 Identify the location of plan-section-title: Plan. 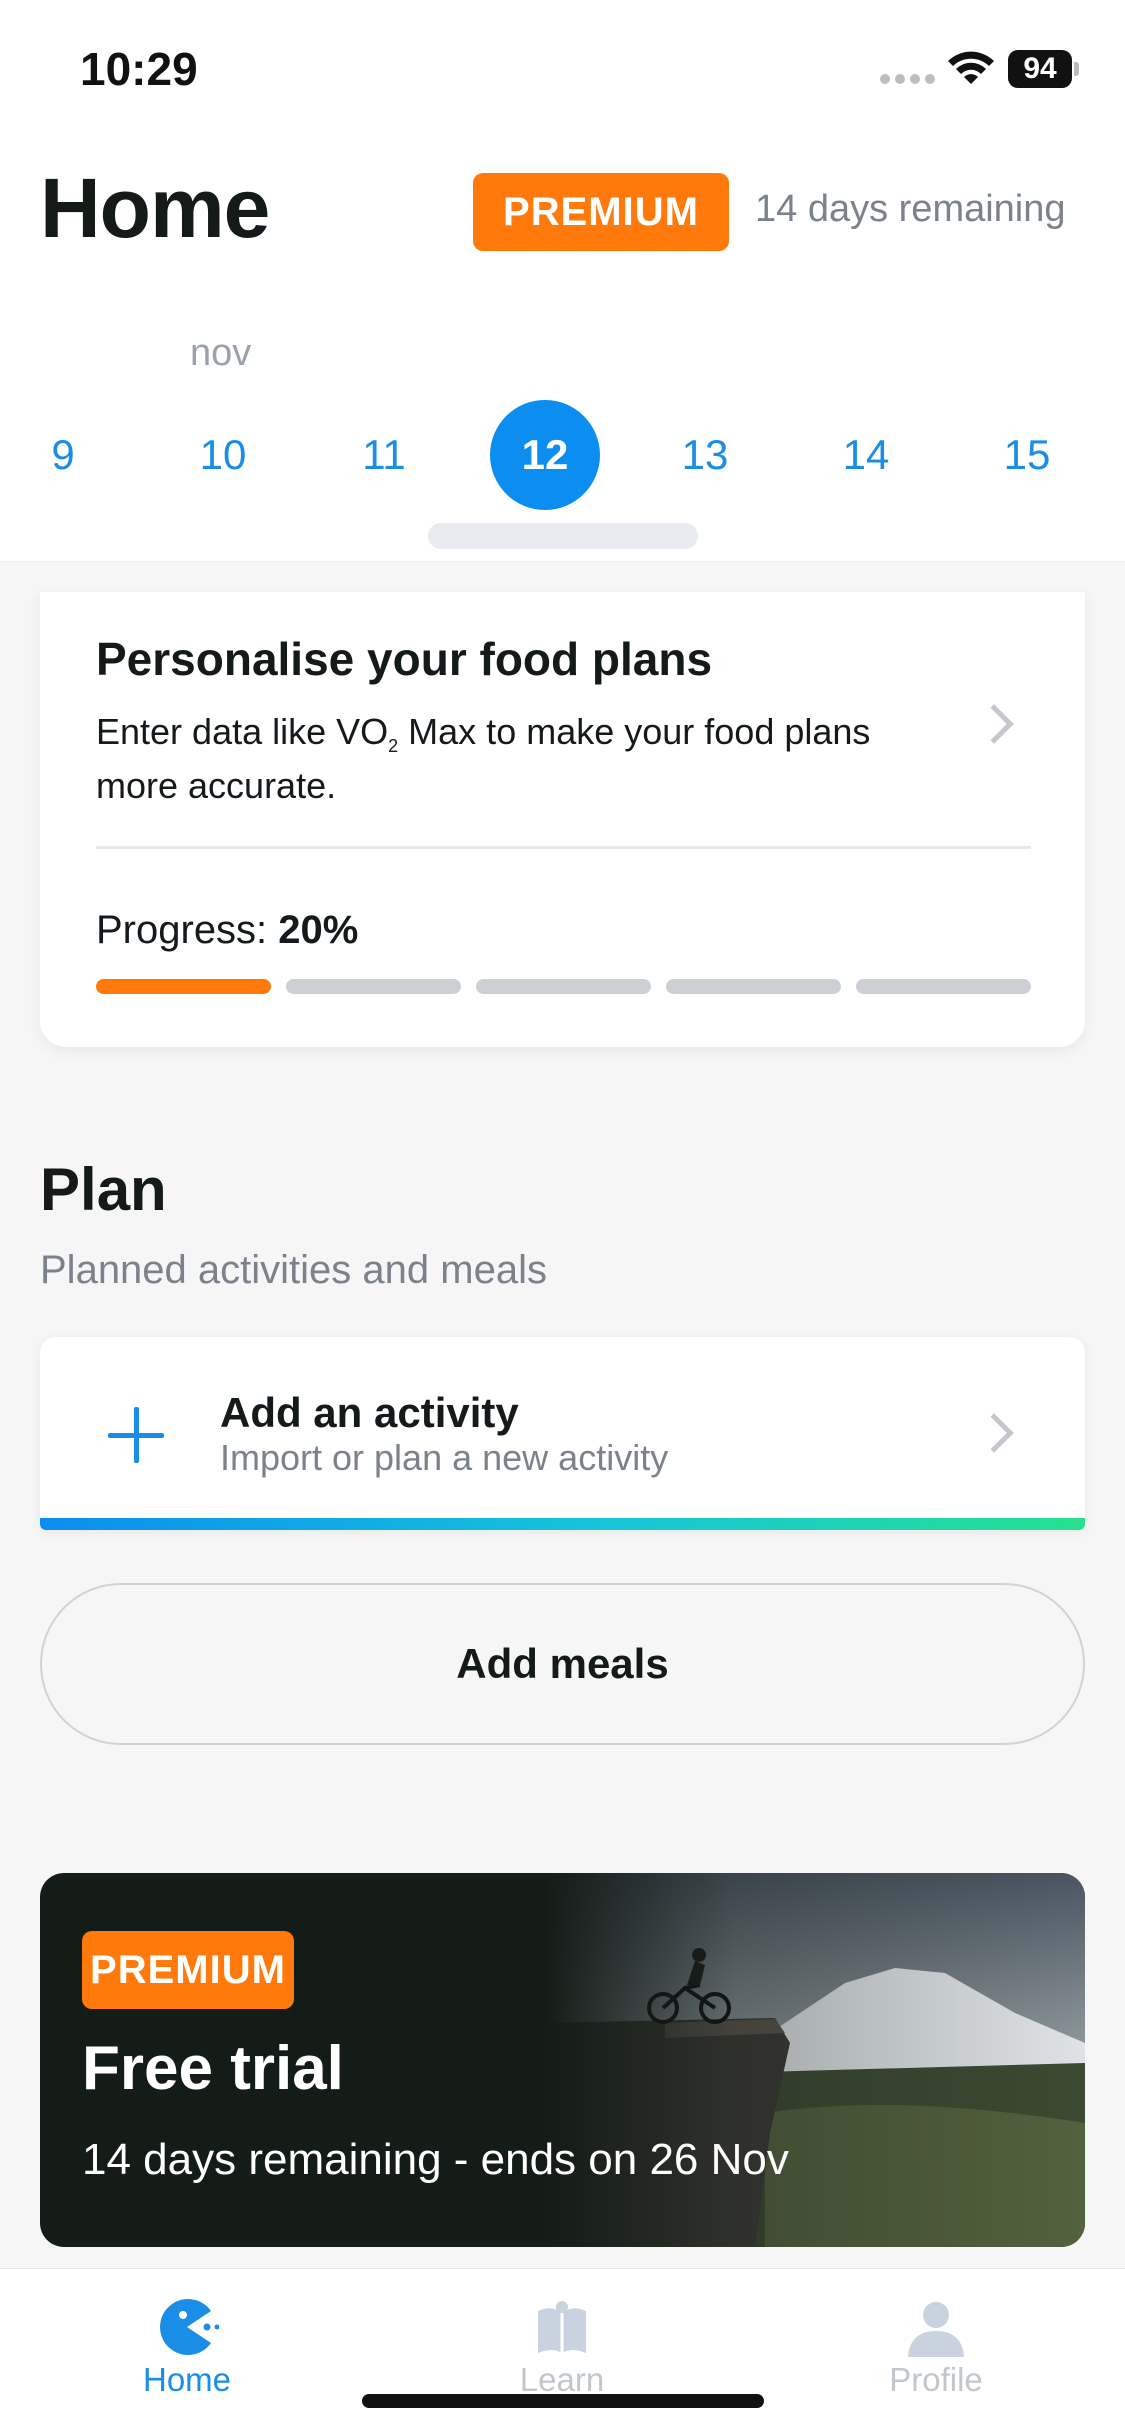
(103, 1189).